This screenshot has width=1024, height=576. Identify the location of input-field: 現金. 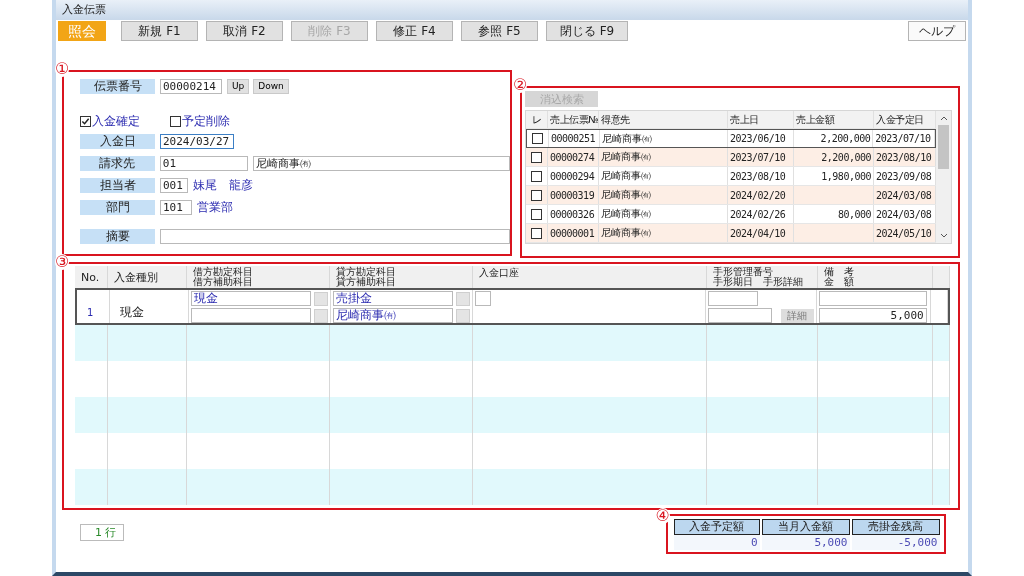
(250, 298).